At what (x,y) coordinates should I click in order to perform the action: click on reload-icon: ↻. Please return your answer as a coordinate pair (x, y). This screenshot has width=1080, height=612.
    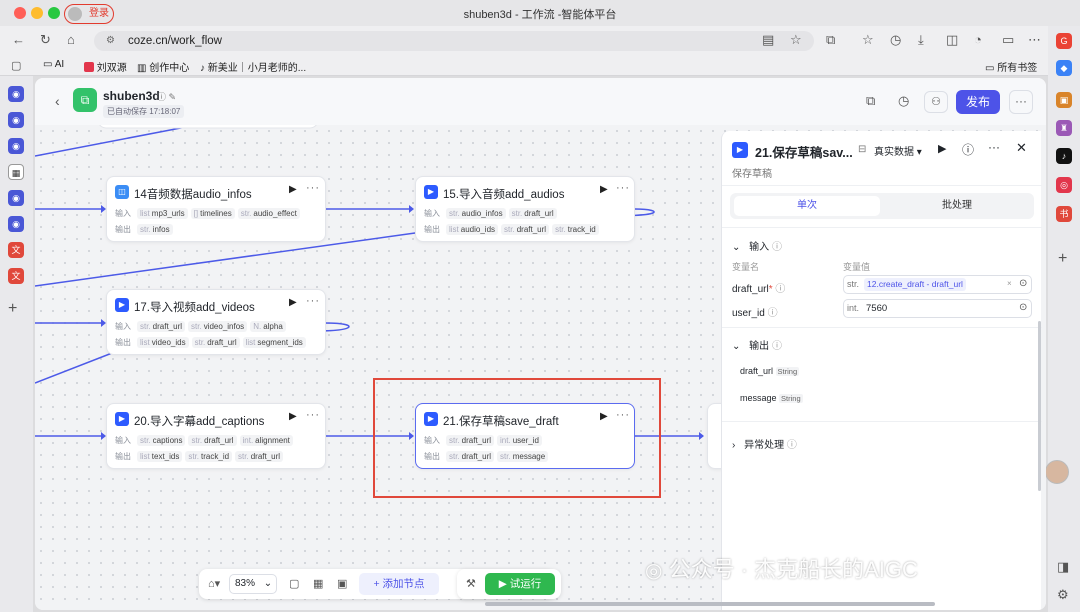
    Looking at the image, I should click on (45, 40).